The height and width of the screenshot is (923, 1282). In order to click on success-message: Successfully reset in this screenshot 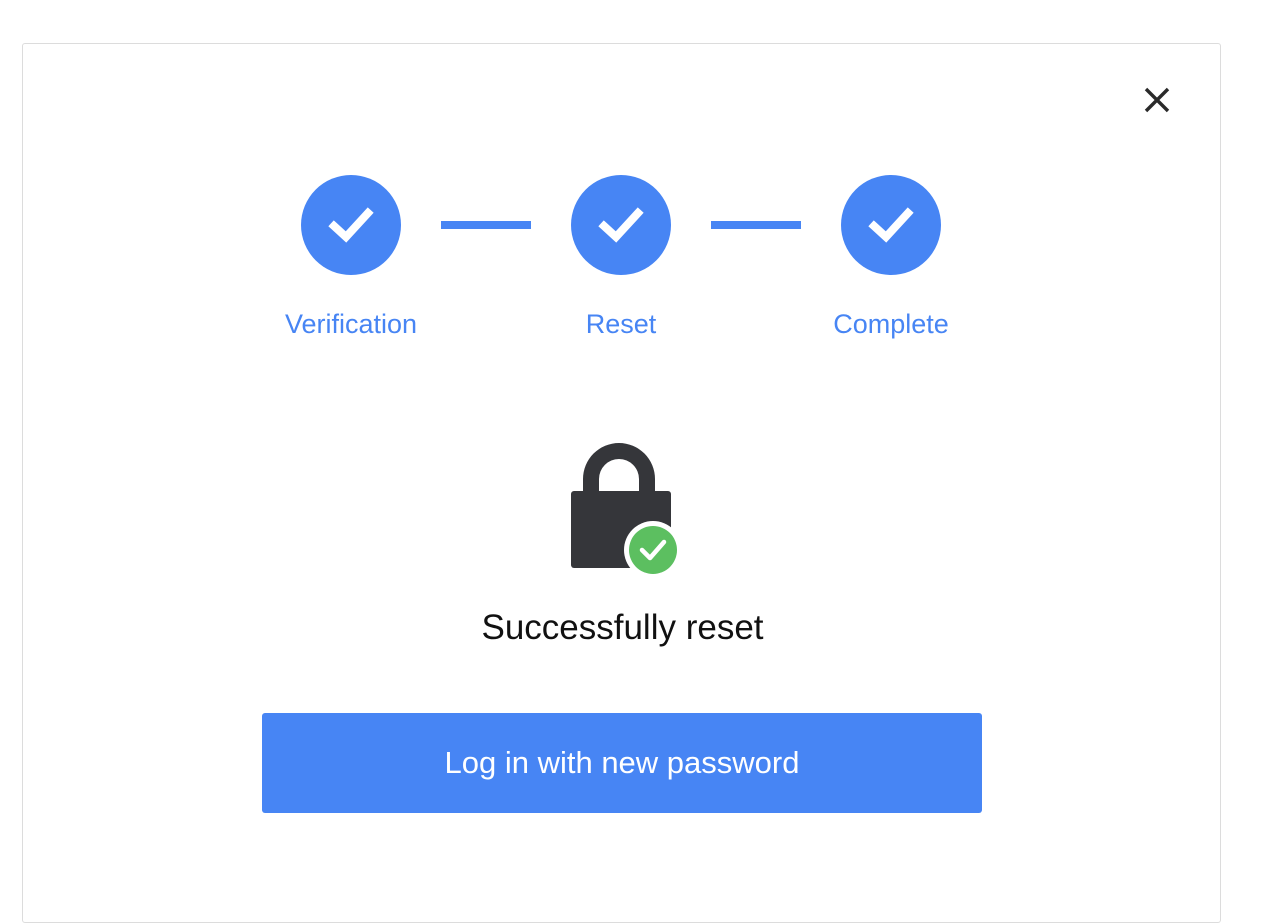, I will do `click(622, 627)`.